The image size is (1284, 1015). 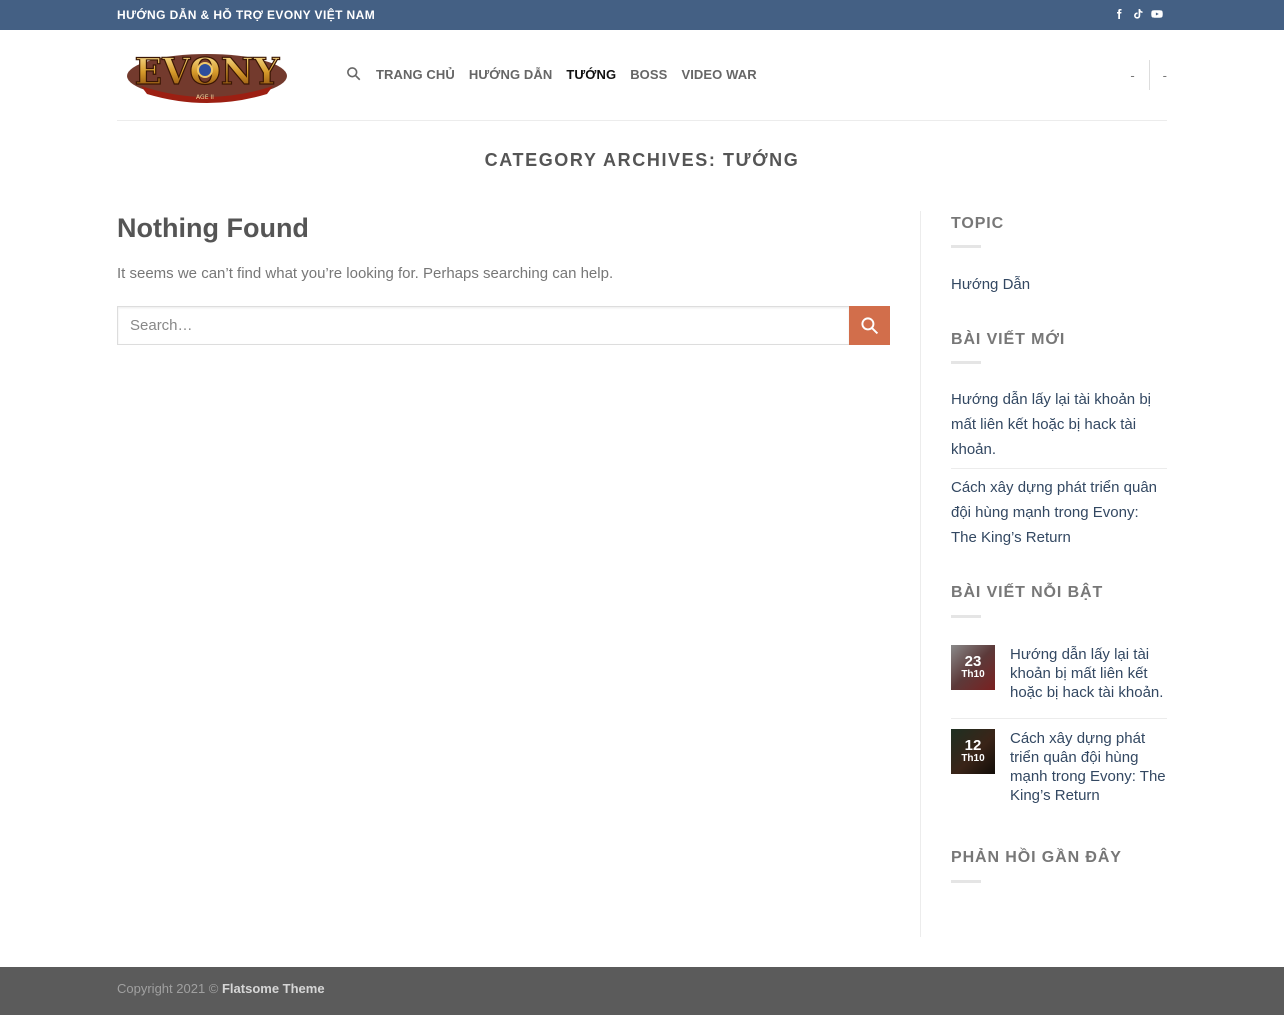 I want to click on site-footer: Copyright 2021 © Flatsome Theme, so click(x=642, y=991).